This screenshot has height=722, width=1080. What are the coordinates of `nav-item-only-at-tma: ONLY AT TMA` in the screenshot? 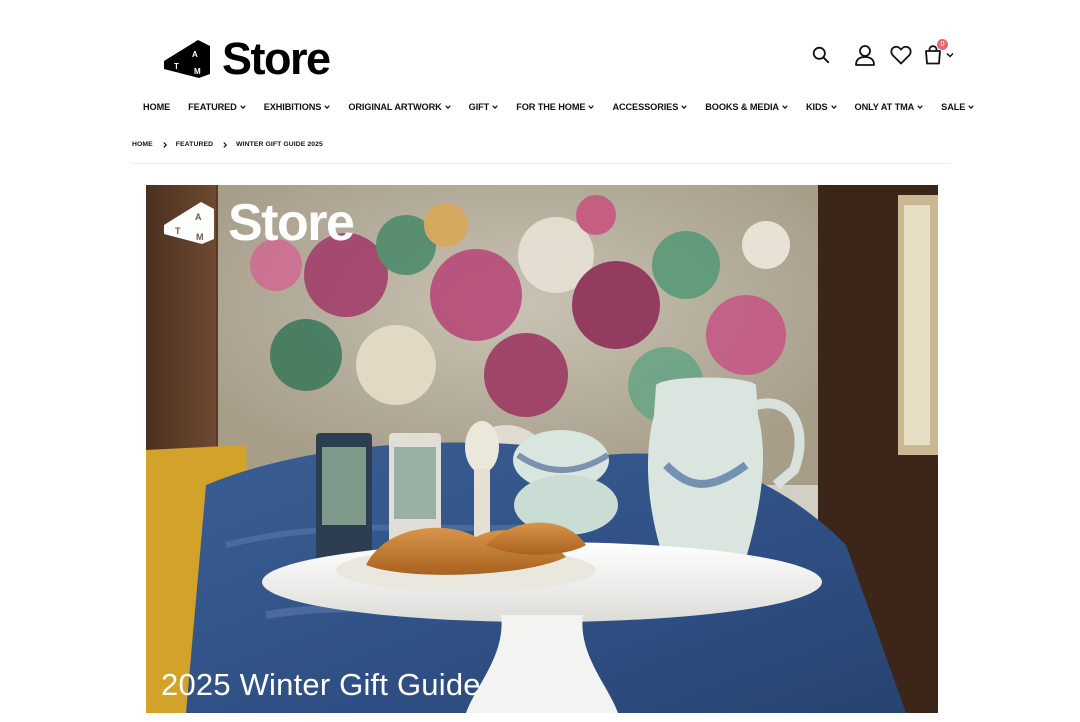 It's located at (889, 107).